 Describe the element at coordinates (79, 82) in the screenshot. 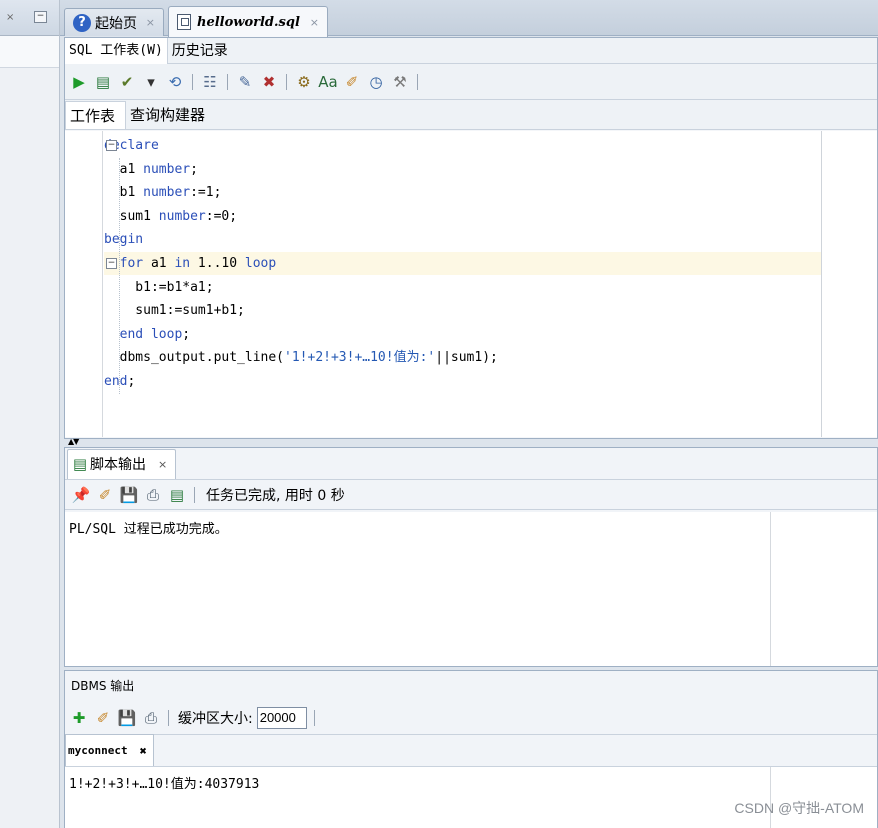

I see `run-statement-icon: ▶` at that location.